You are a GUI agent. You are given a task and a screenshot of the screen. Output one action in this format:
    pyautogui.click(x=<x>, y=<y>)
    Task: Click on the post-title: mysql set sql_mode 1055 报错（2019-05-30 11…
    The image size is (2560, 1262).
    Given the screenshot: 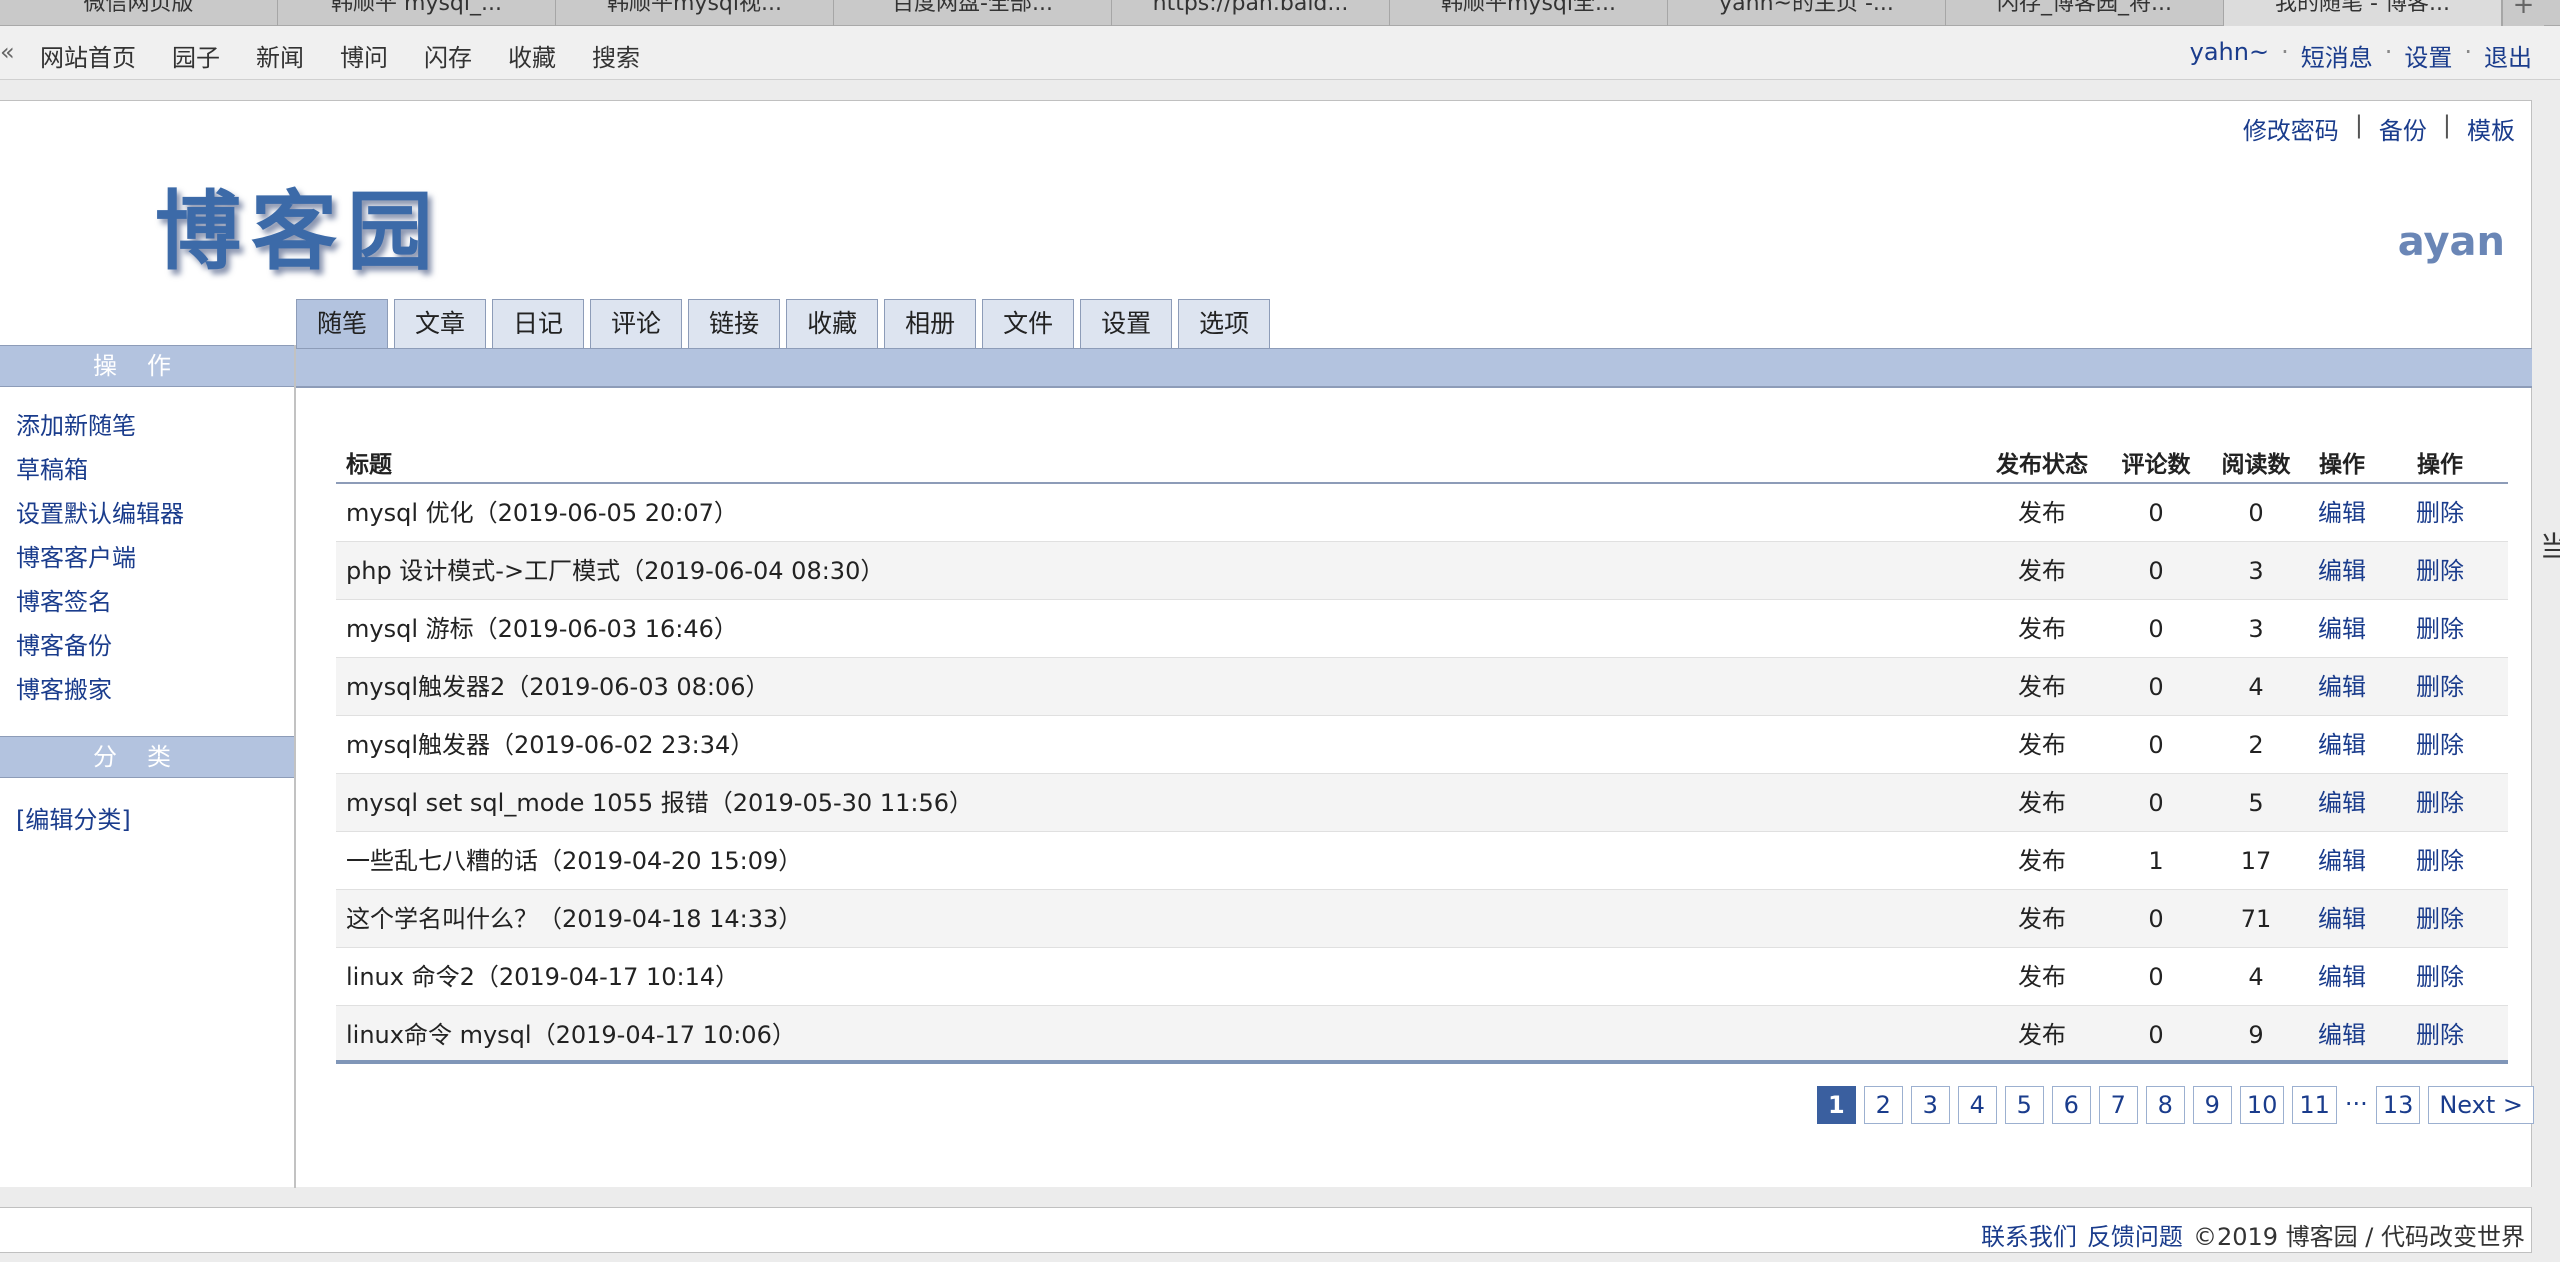 What is the action you would take?
    pyautogui.click(x=659, y=803)
    